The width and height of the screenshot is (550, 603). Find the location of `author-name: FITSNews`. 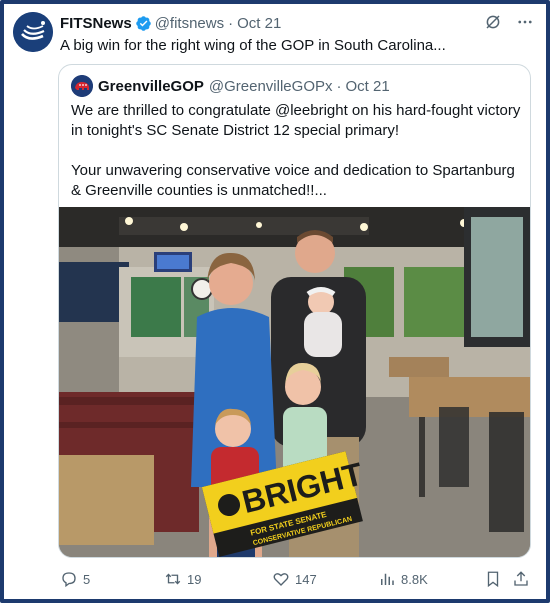

author-name: FITSNews is located at coordinates (96, 23).